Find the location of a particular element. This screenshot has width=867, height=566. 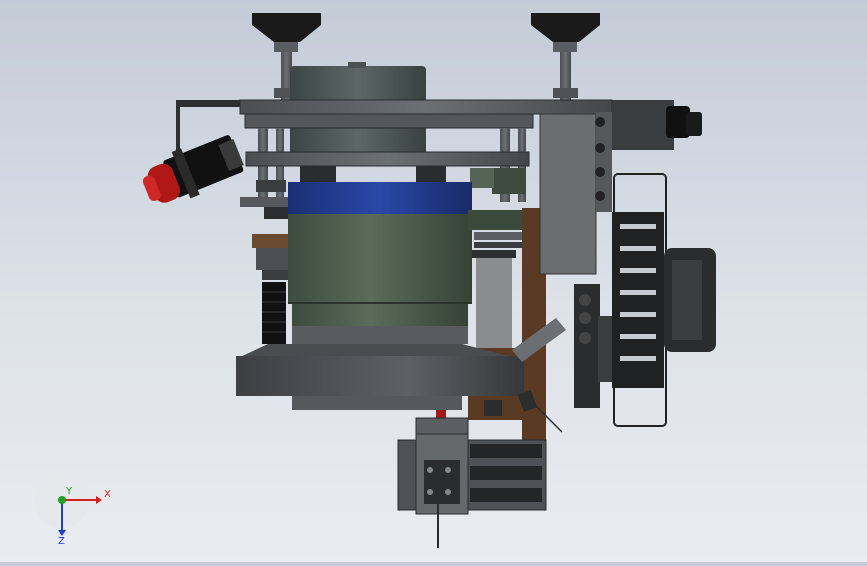

spring is located at coordinates (274, 313).